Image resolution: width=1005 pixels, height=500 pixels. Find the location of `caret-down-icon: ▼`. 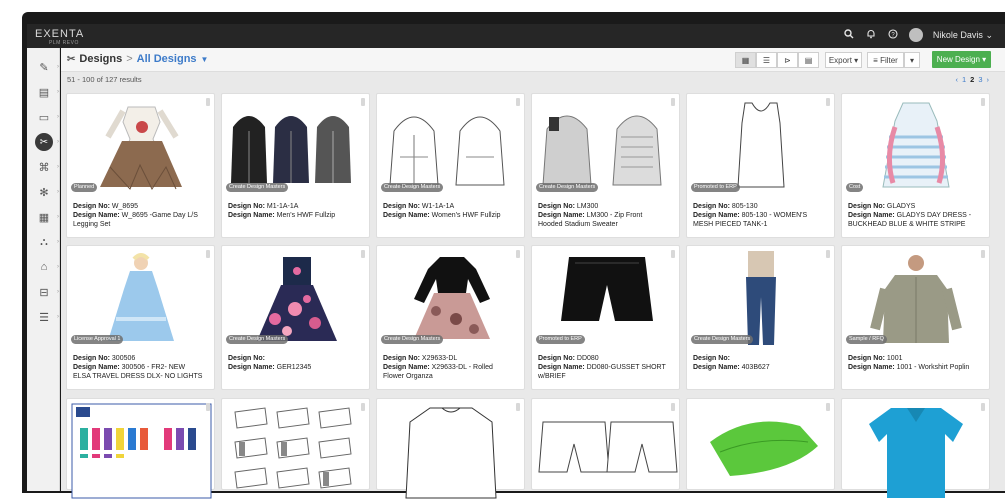

caret-down-icon: ▼ is located at coordinates (205, 59).